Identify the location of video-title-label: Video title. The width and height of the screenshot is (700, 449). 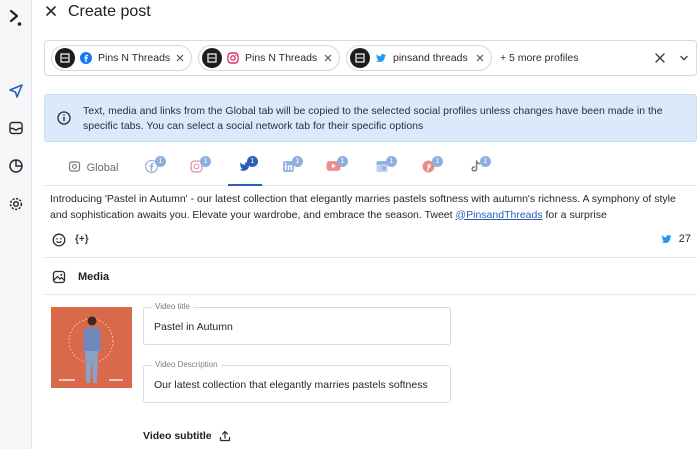
(172, 306).